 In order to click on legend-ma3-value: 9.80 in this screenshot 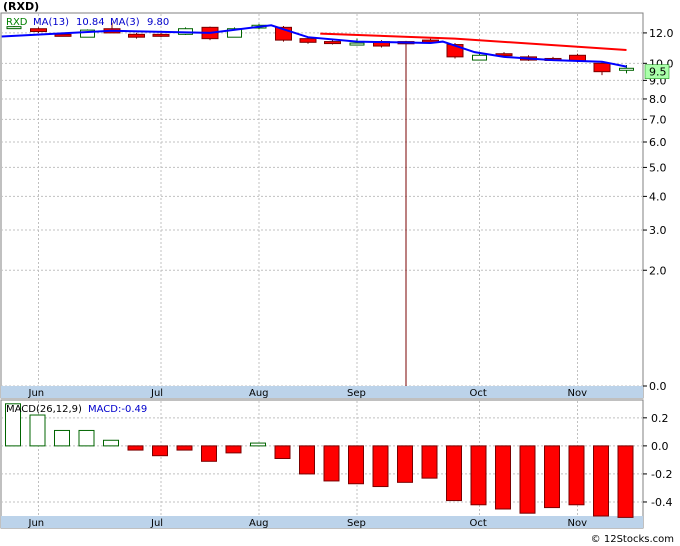, I will do `click(158, 22)`.